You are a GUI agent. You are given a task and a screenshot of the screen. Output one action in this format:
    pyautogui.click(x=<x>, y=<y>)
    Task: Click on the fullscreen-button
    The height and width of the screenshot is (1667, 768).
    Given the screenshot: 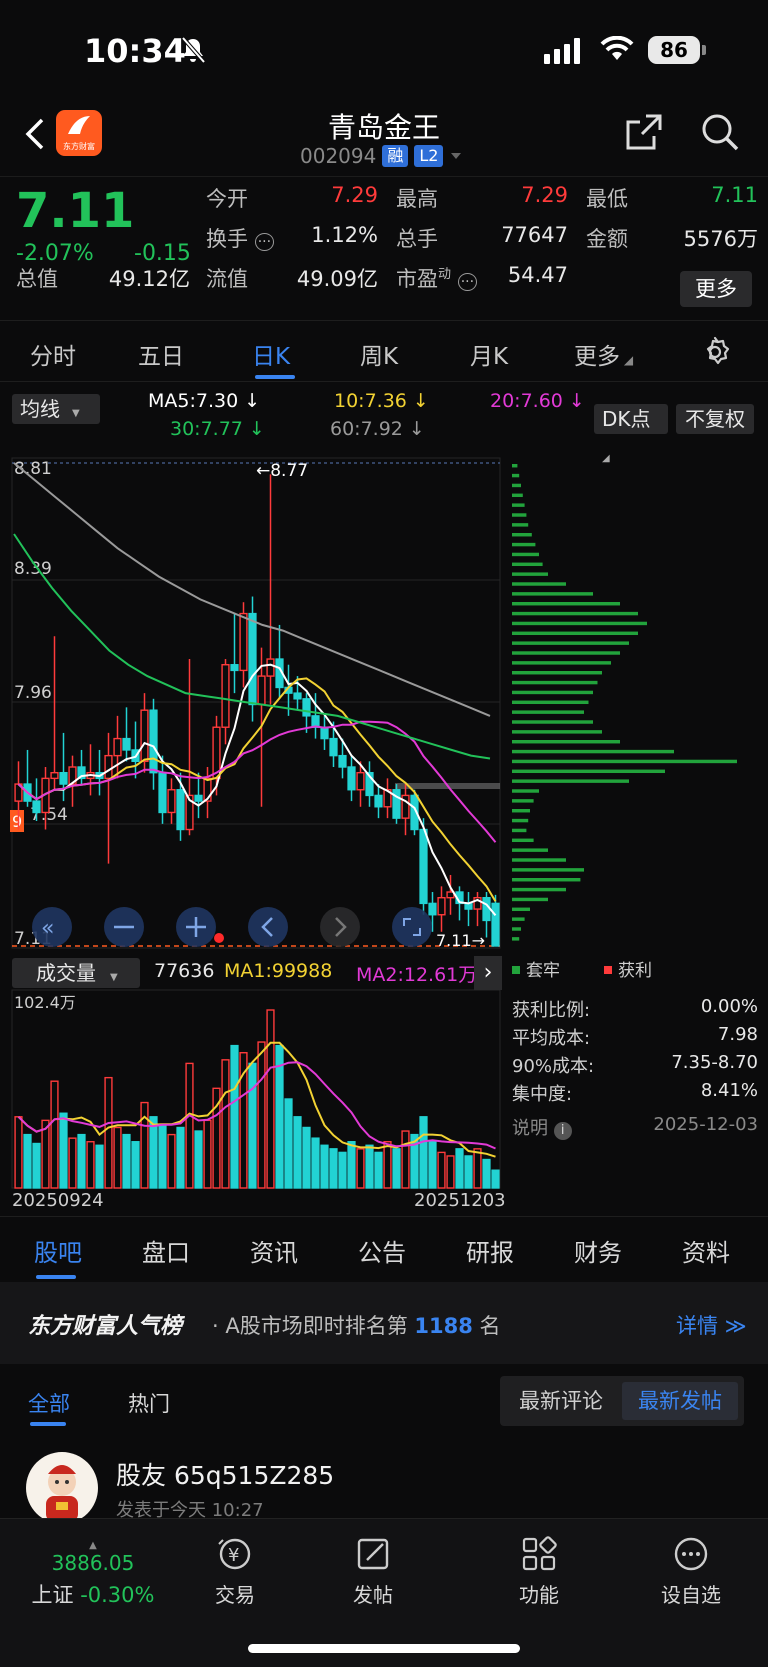 What is the action you would take?
    pyautogui.click(x=412, y=927)
    